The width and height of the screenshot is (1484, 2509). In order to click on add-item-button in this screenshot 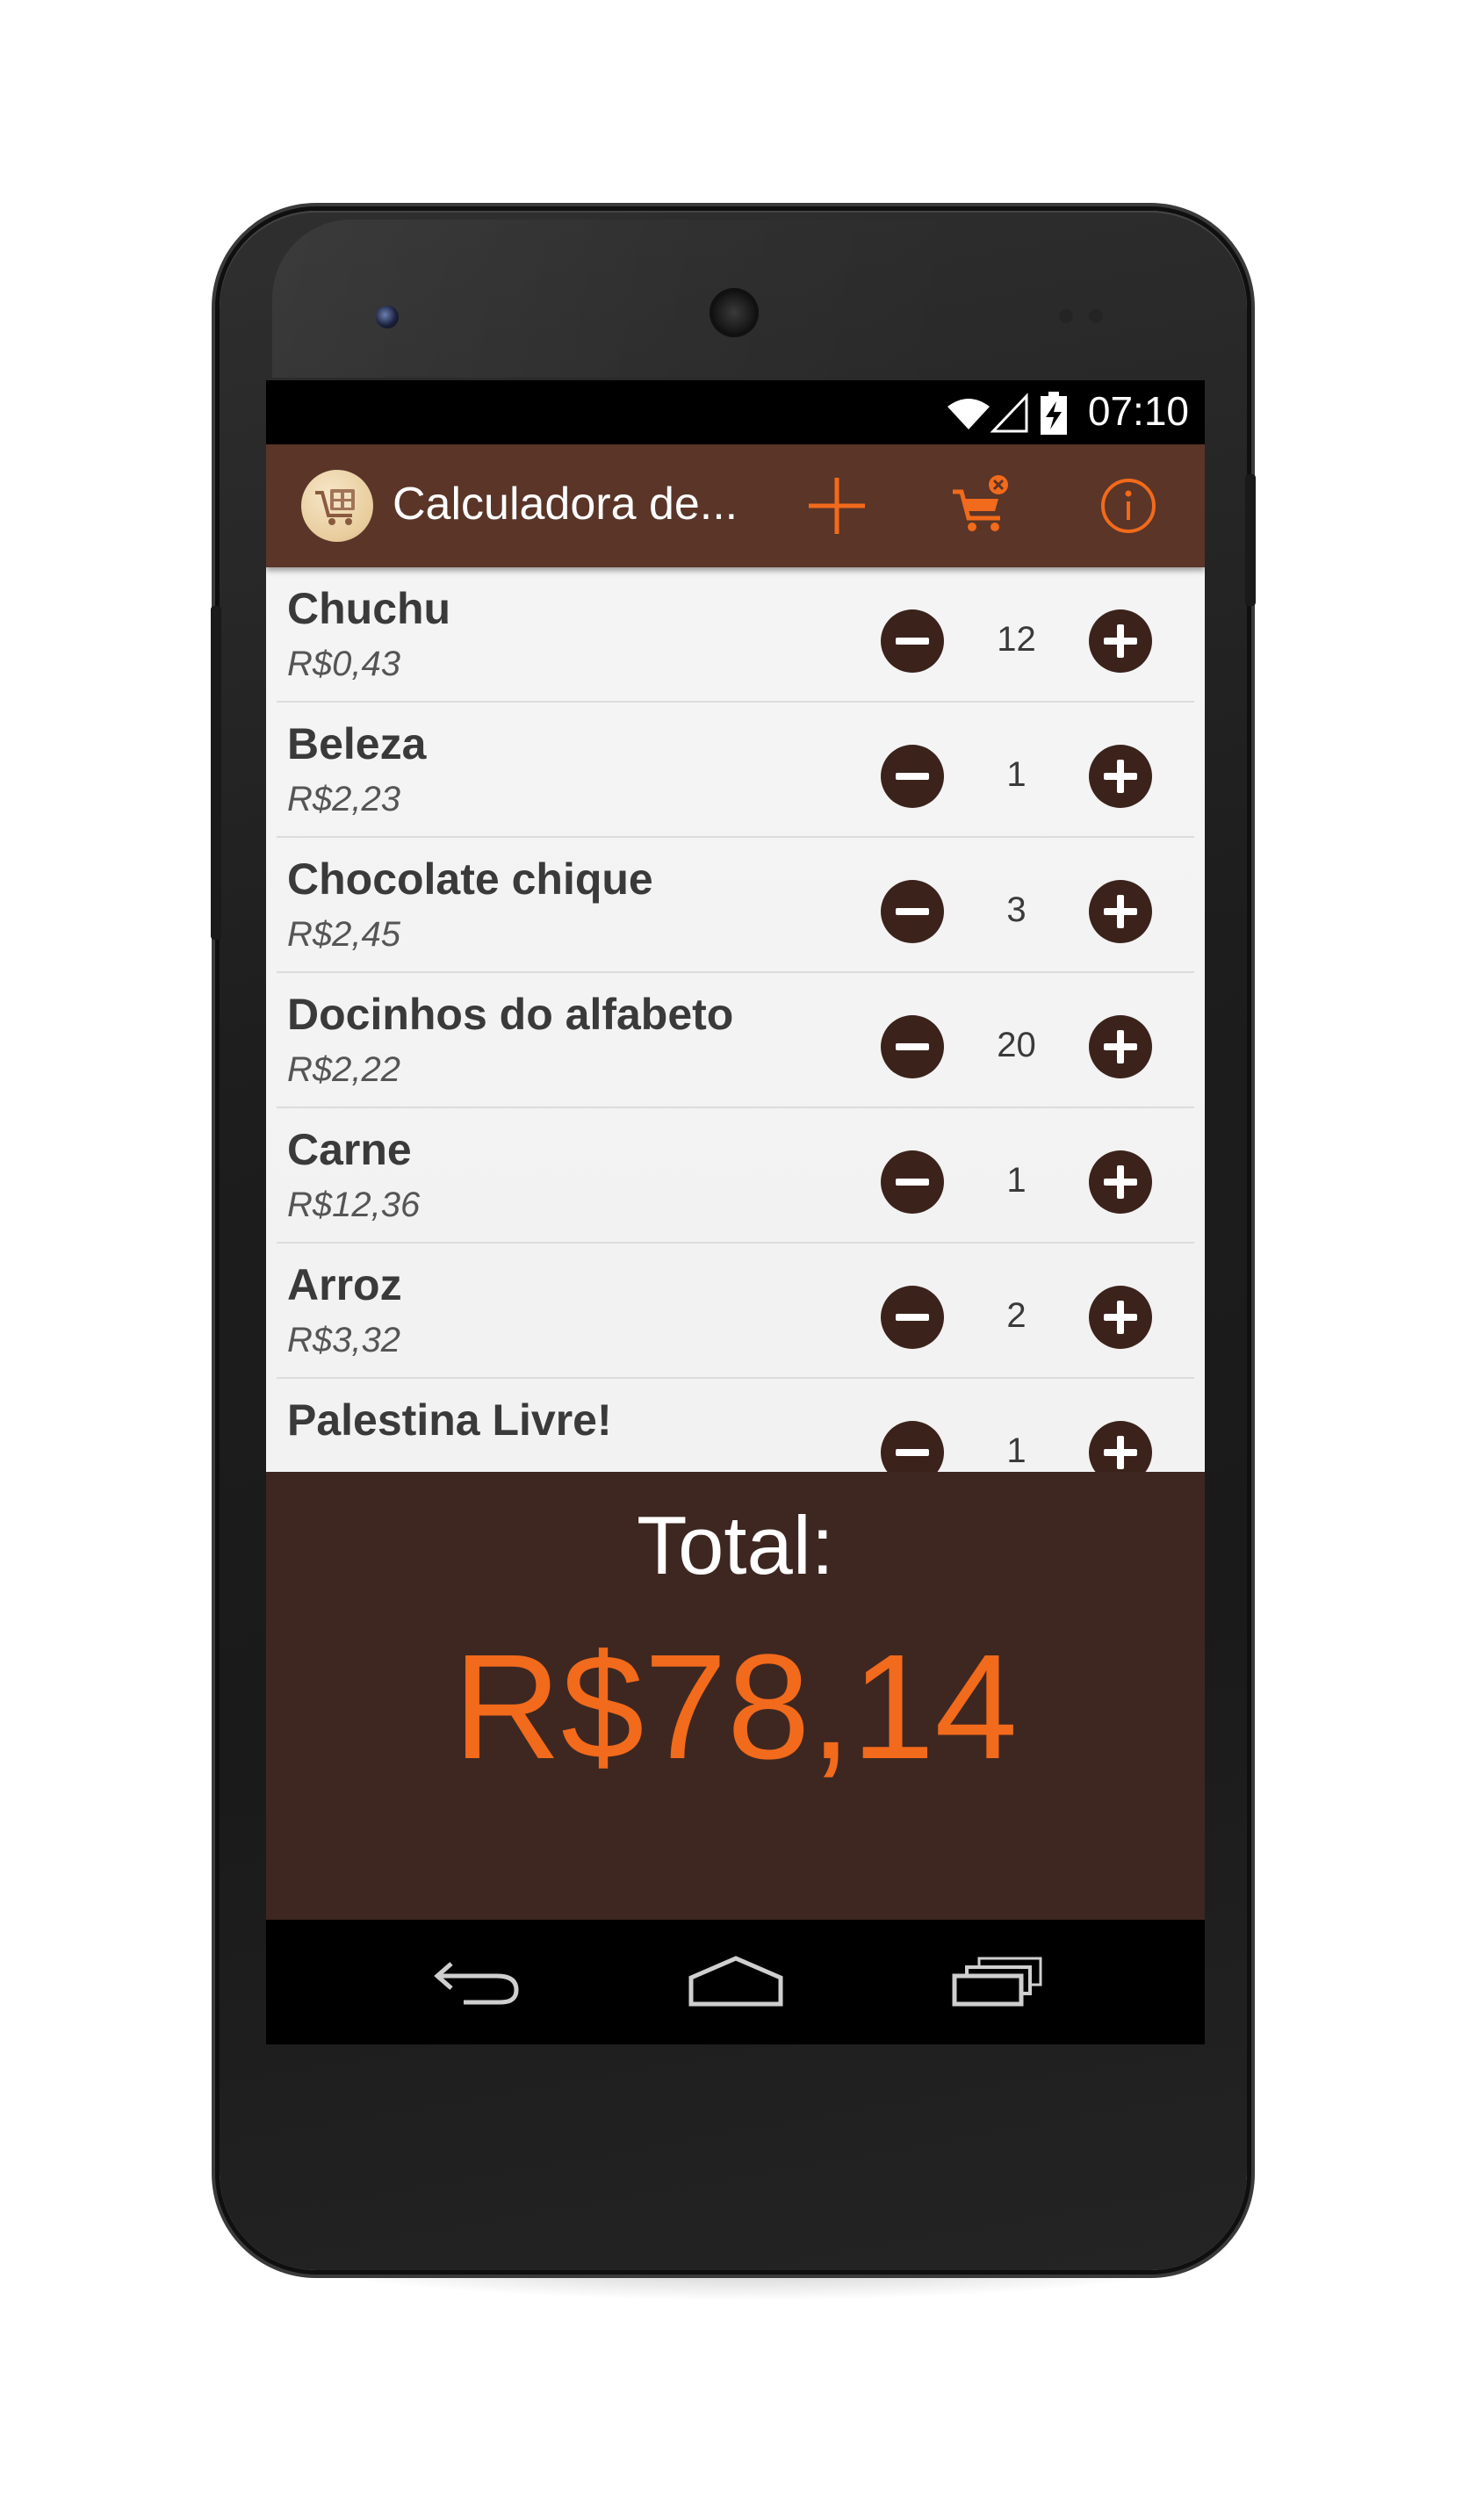, I will do `click(837, 506)`.